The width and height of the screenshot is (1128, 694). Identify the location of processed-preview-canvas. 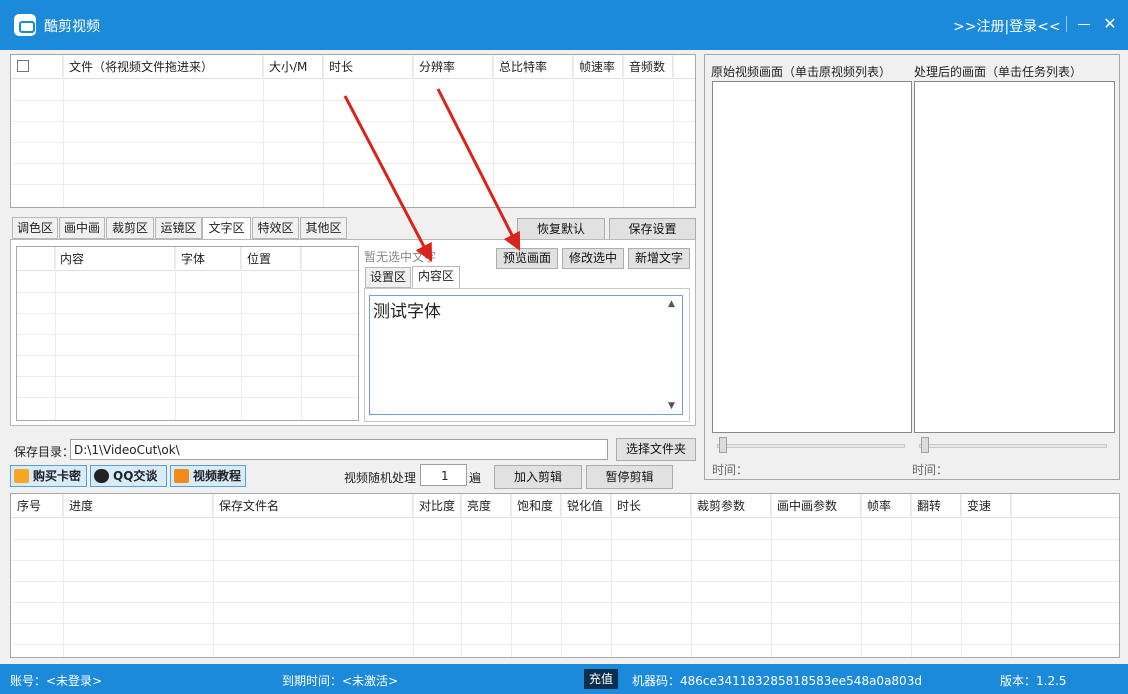
(1014, 257).